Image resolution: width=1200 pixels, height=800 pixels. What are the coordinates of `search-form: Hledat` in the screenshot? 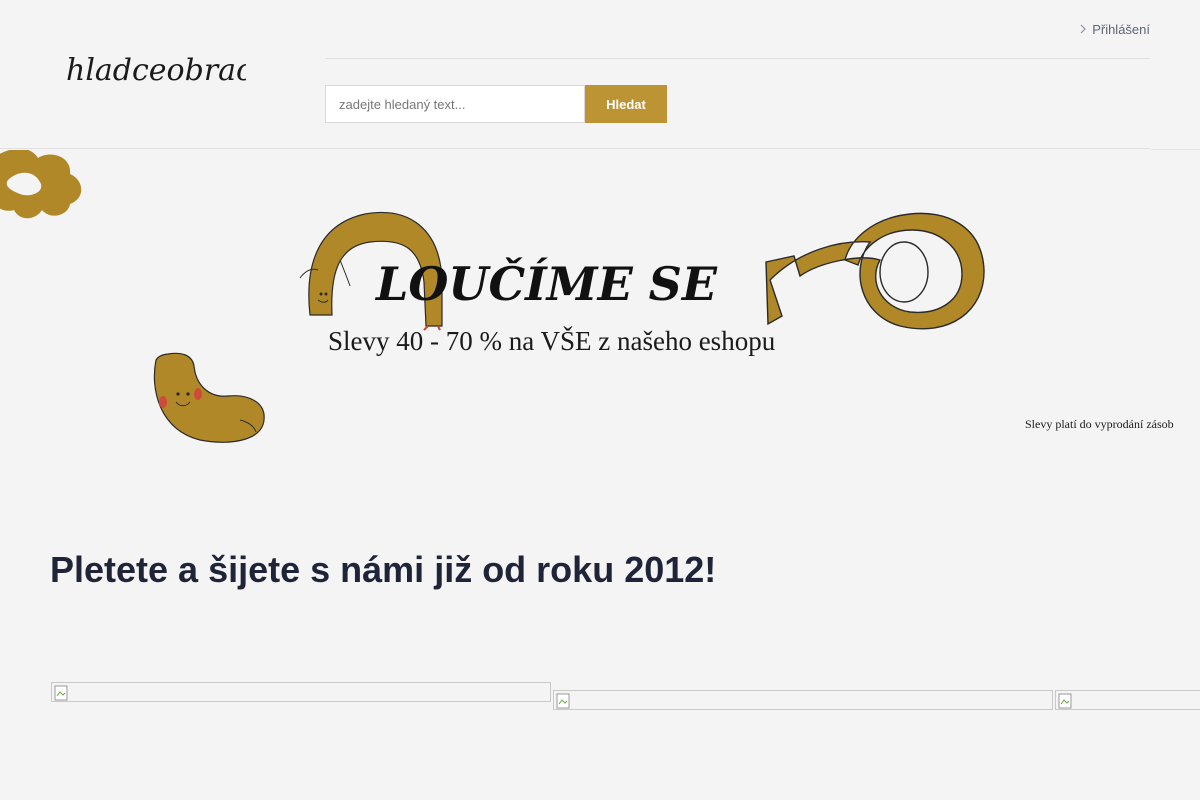 It's located at (496, 104).